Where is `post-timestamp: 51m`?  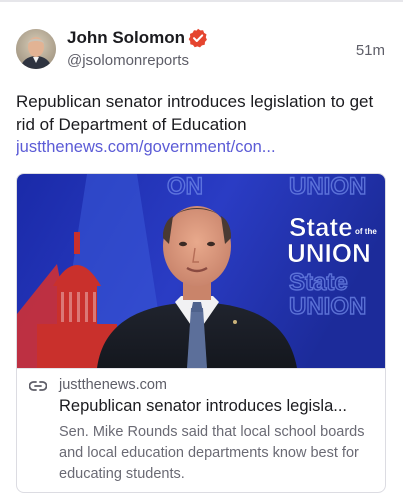 post-timestamp: 51m is located at coordinates (370, 50).